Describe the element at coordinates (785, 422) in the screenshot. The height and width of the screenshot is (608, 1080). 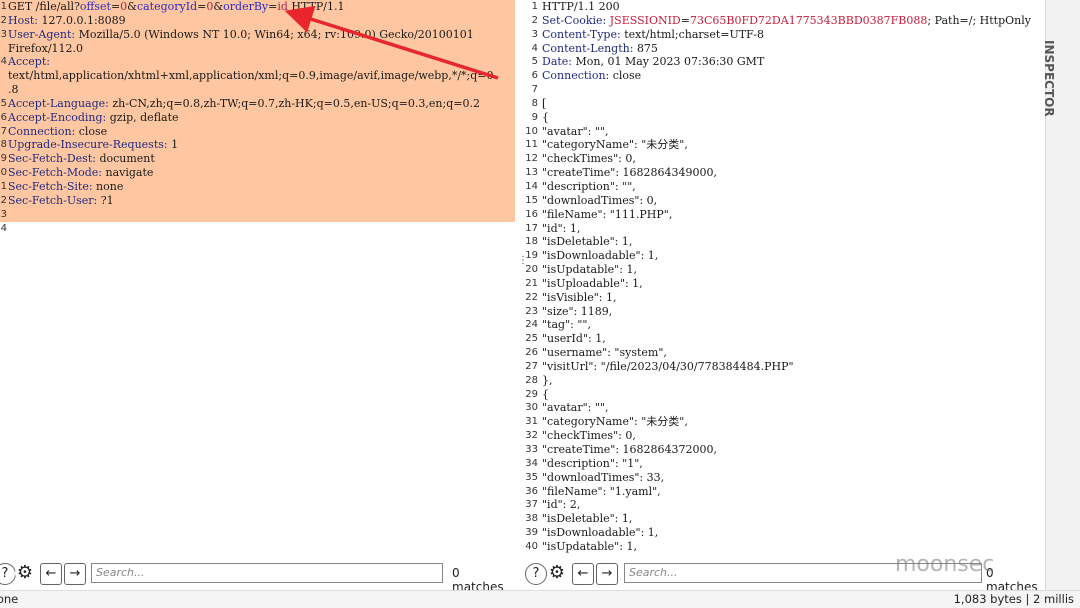
I see `response-line: 31 "categoryName": "未分类",` at that location.